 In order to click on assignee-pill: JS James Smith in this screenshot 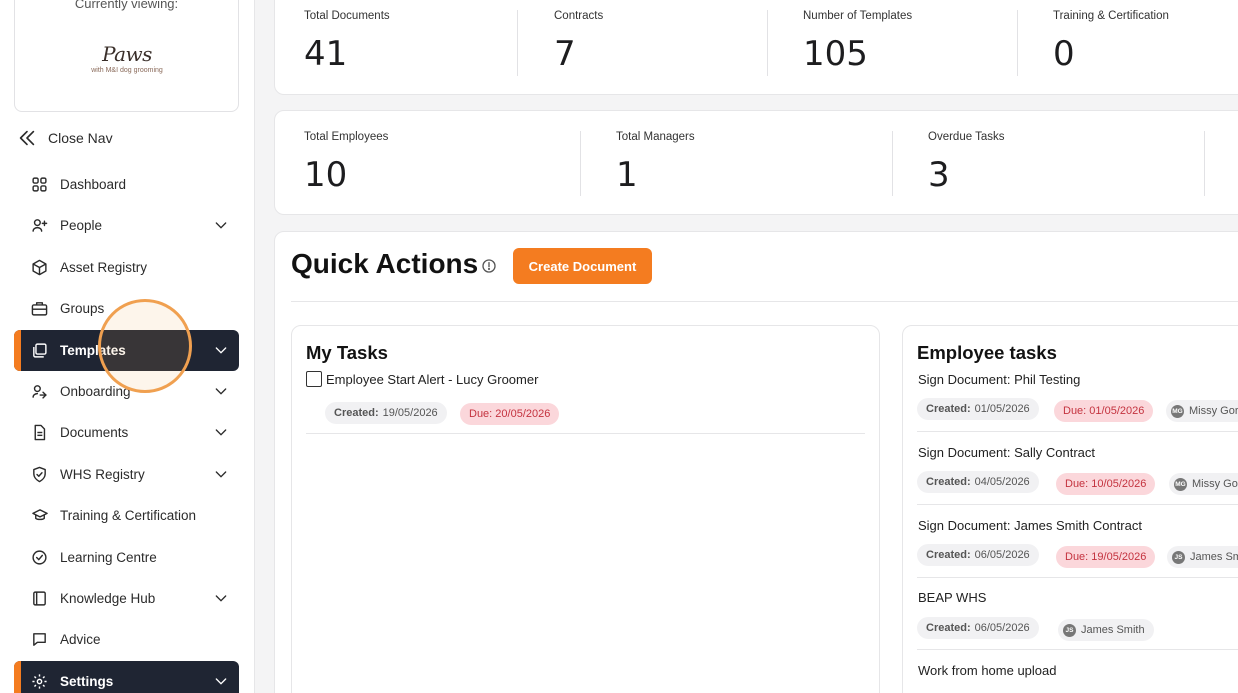, I will do `click(1106, 630)`.